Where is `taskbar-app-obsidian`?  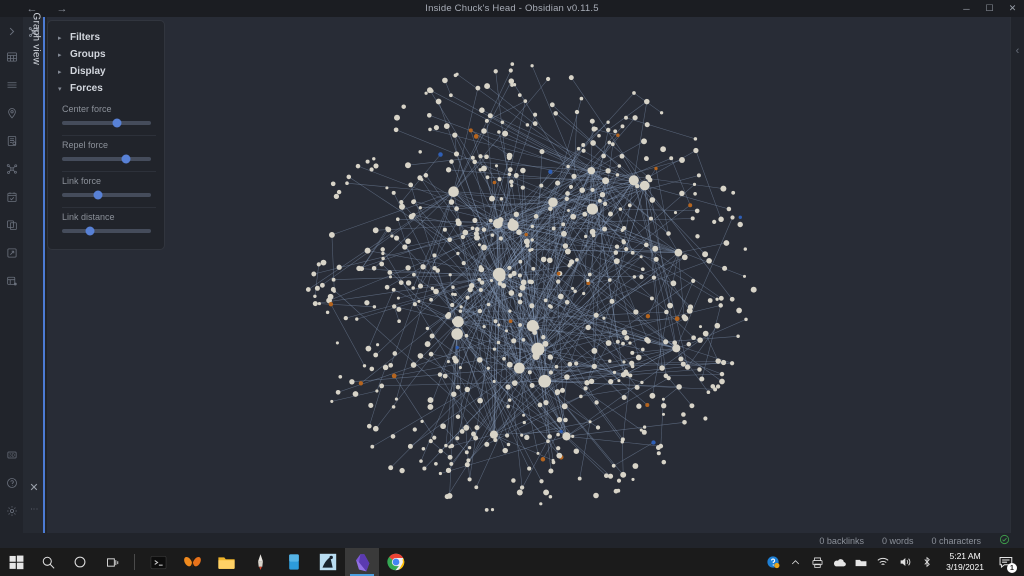 taskbar-app-obsidian is located at coordinates (362, 562).